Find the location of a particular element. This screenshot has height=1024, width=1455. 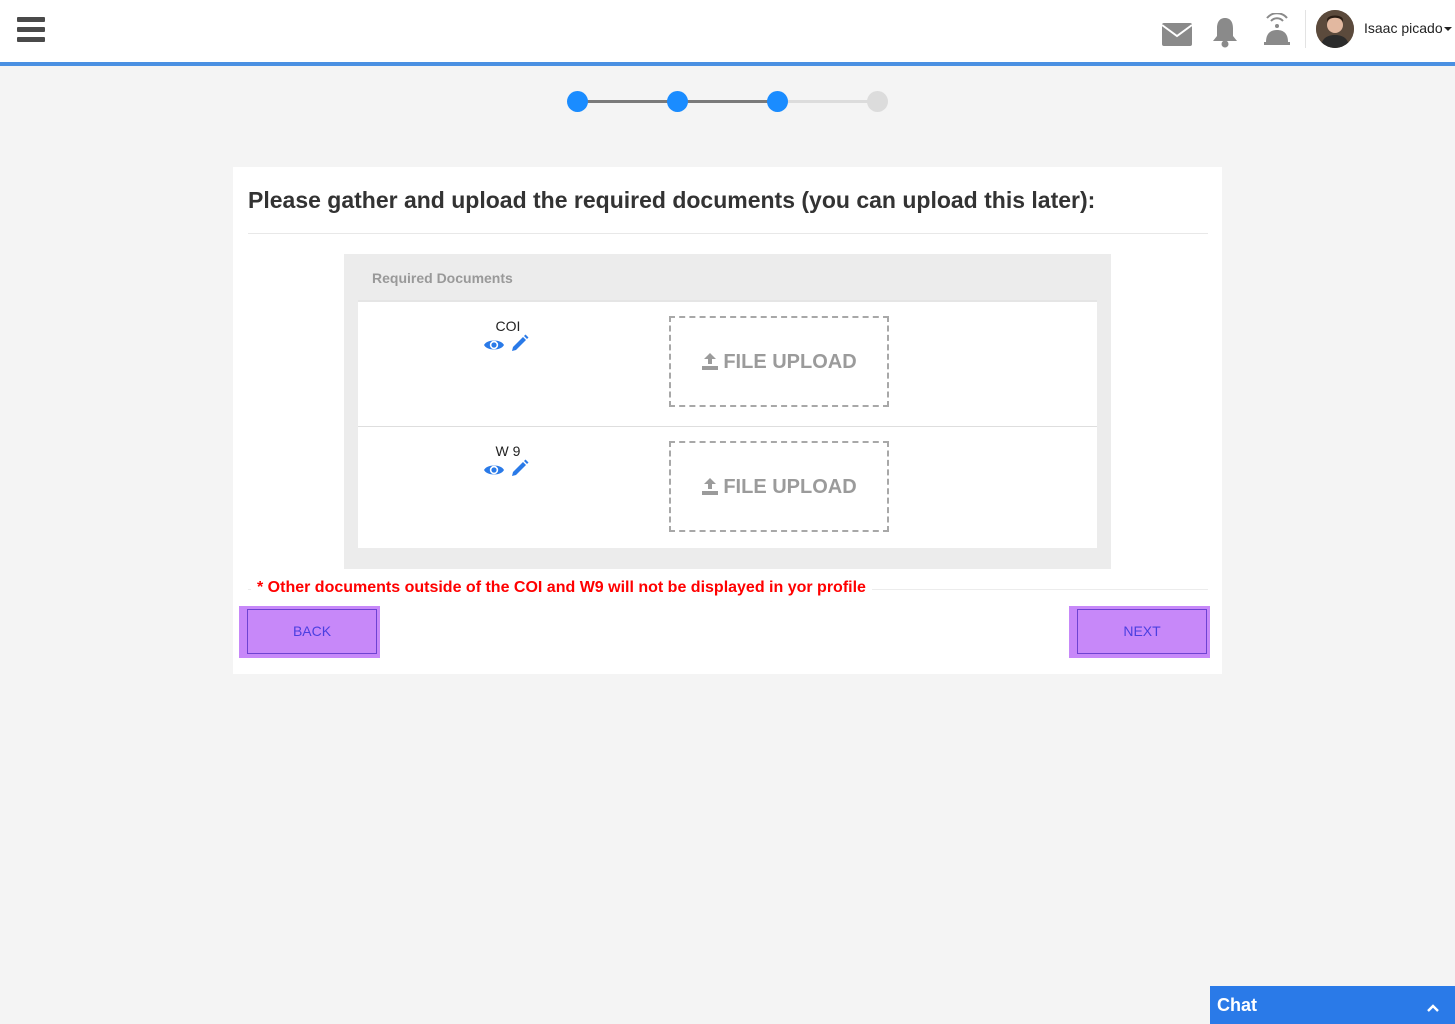

document-row-w9: W 9 FILE UPLOAD is located at coordinates (727, 488).